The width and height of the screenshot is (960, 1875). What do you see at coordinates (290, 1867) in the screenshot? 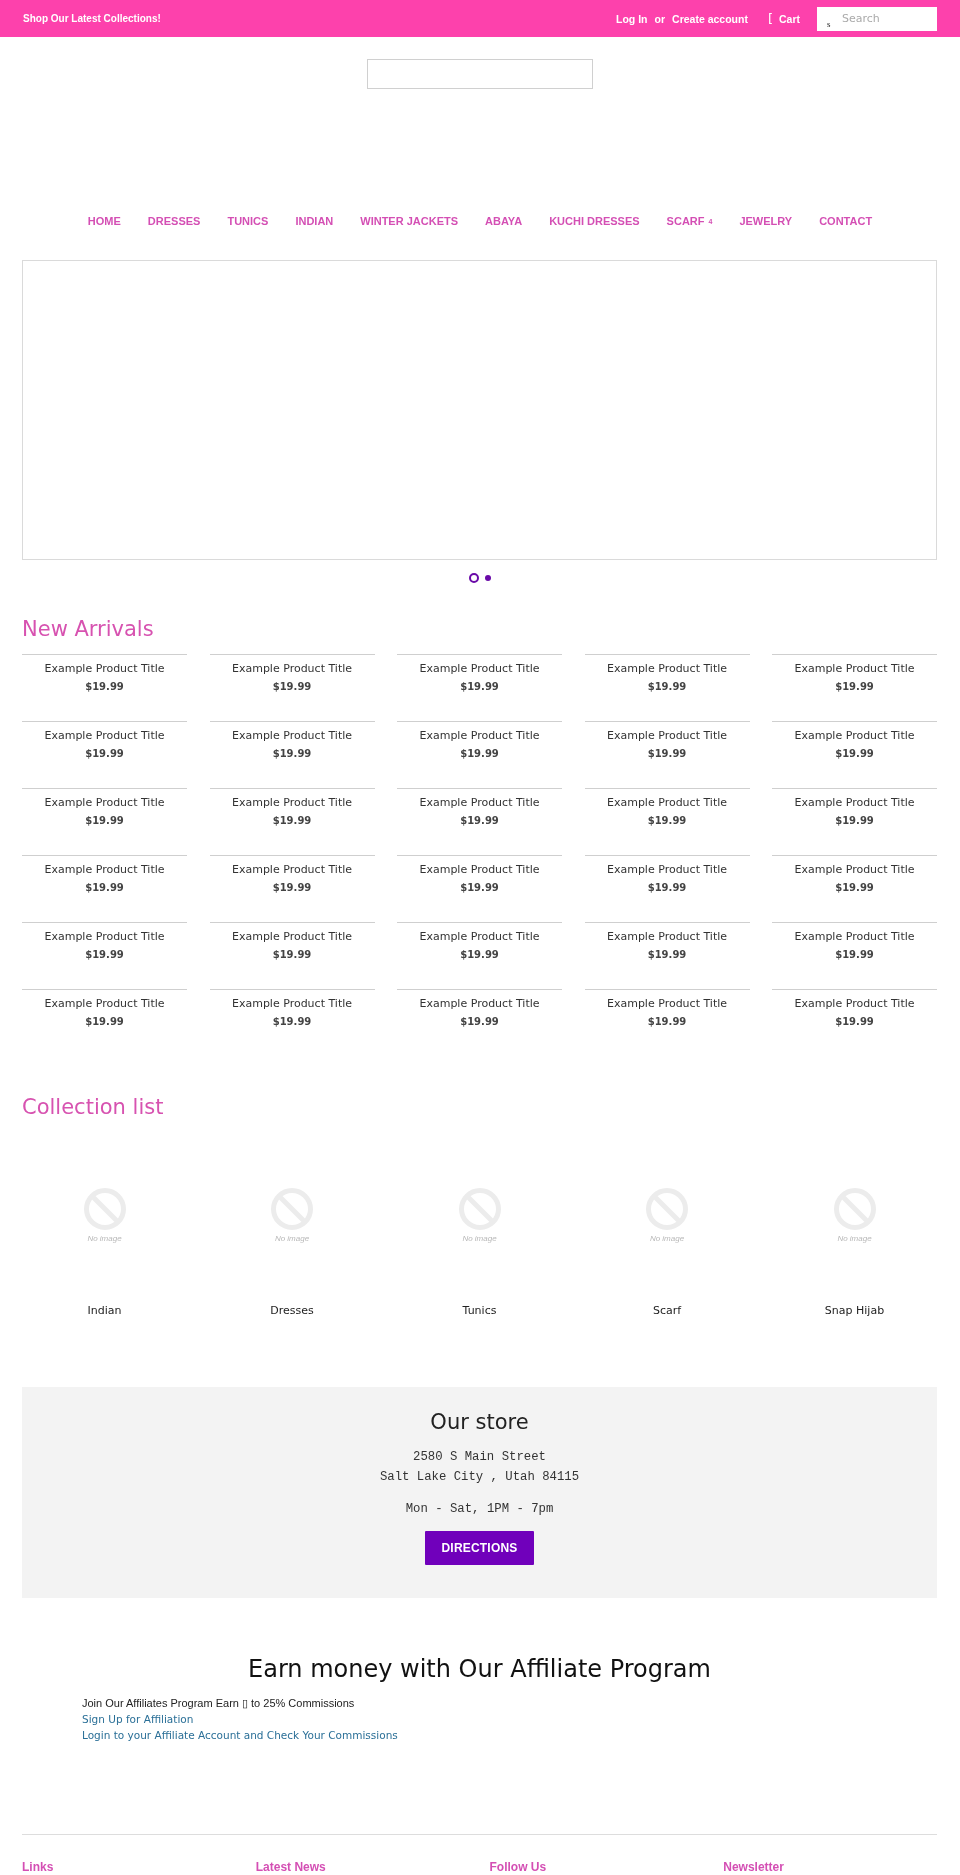
I see `footer-heading: Latest News` at bounding box center [290, 1867].